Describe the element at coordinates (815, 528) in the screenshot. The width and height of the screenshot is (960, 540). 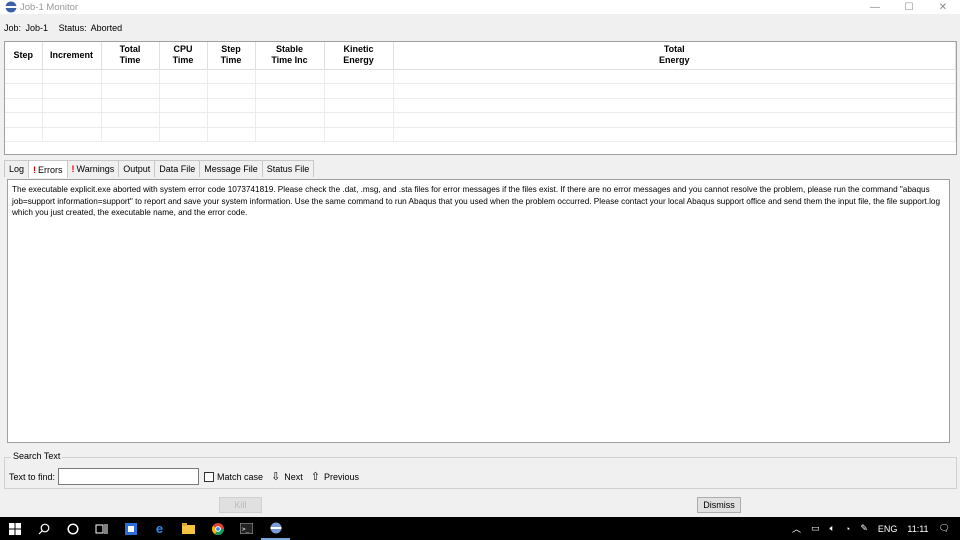
I see `battery-icon: ▭` at that location.